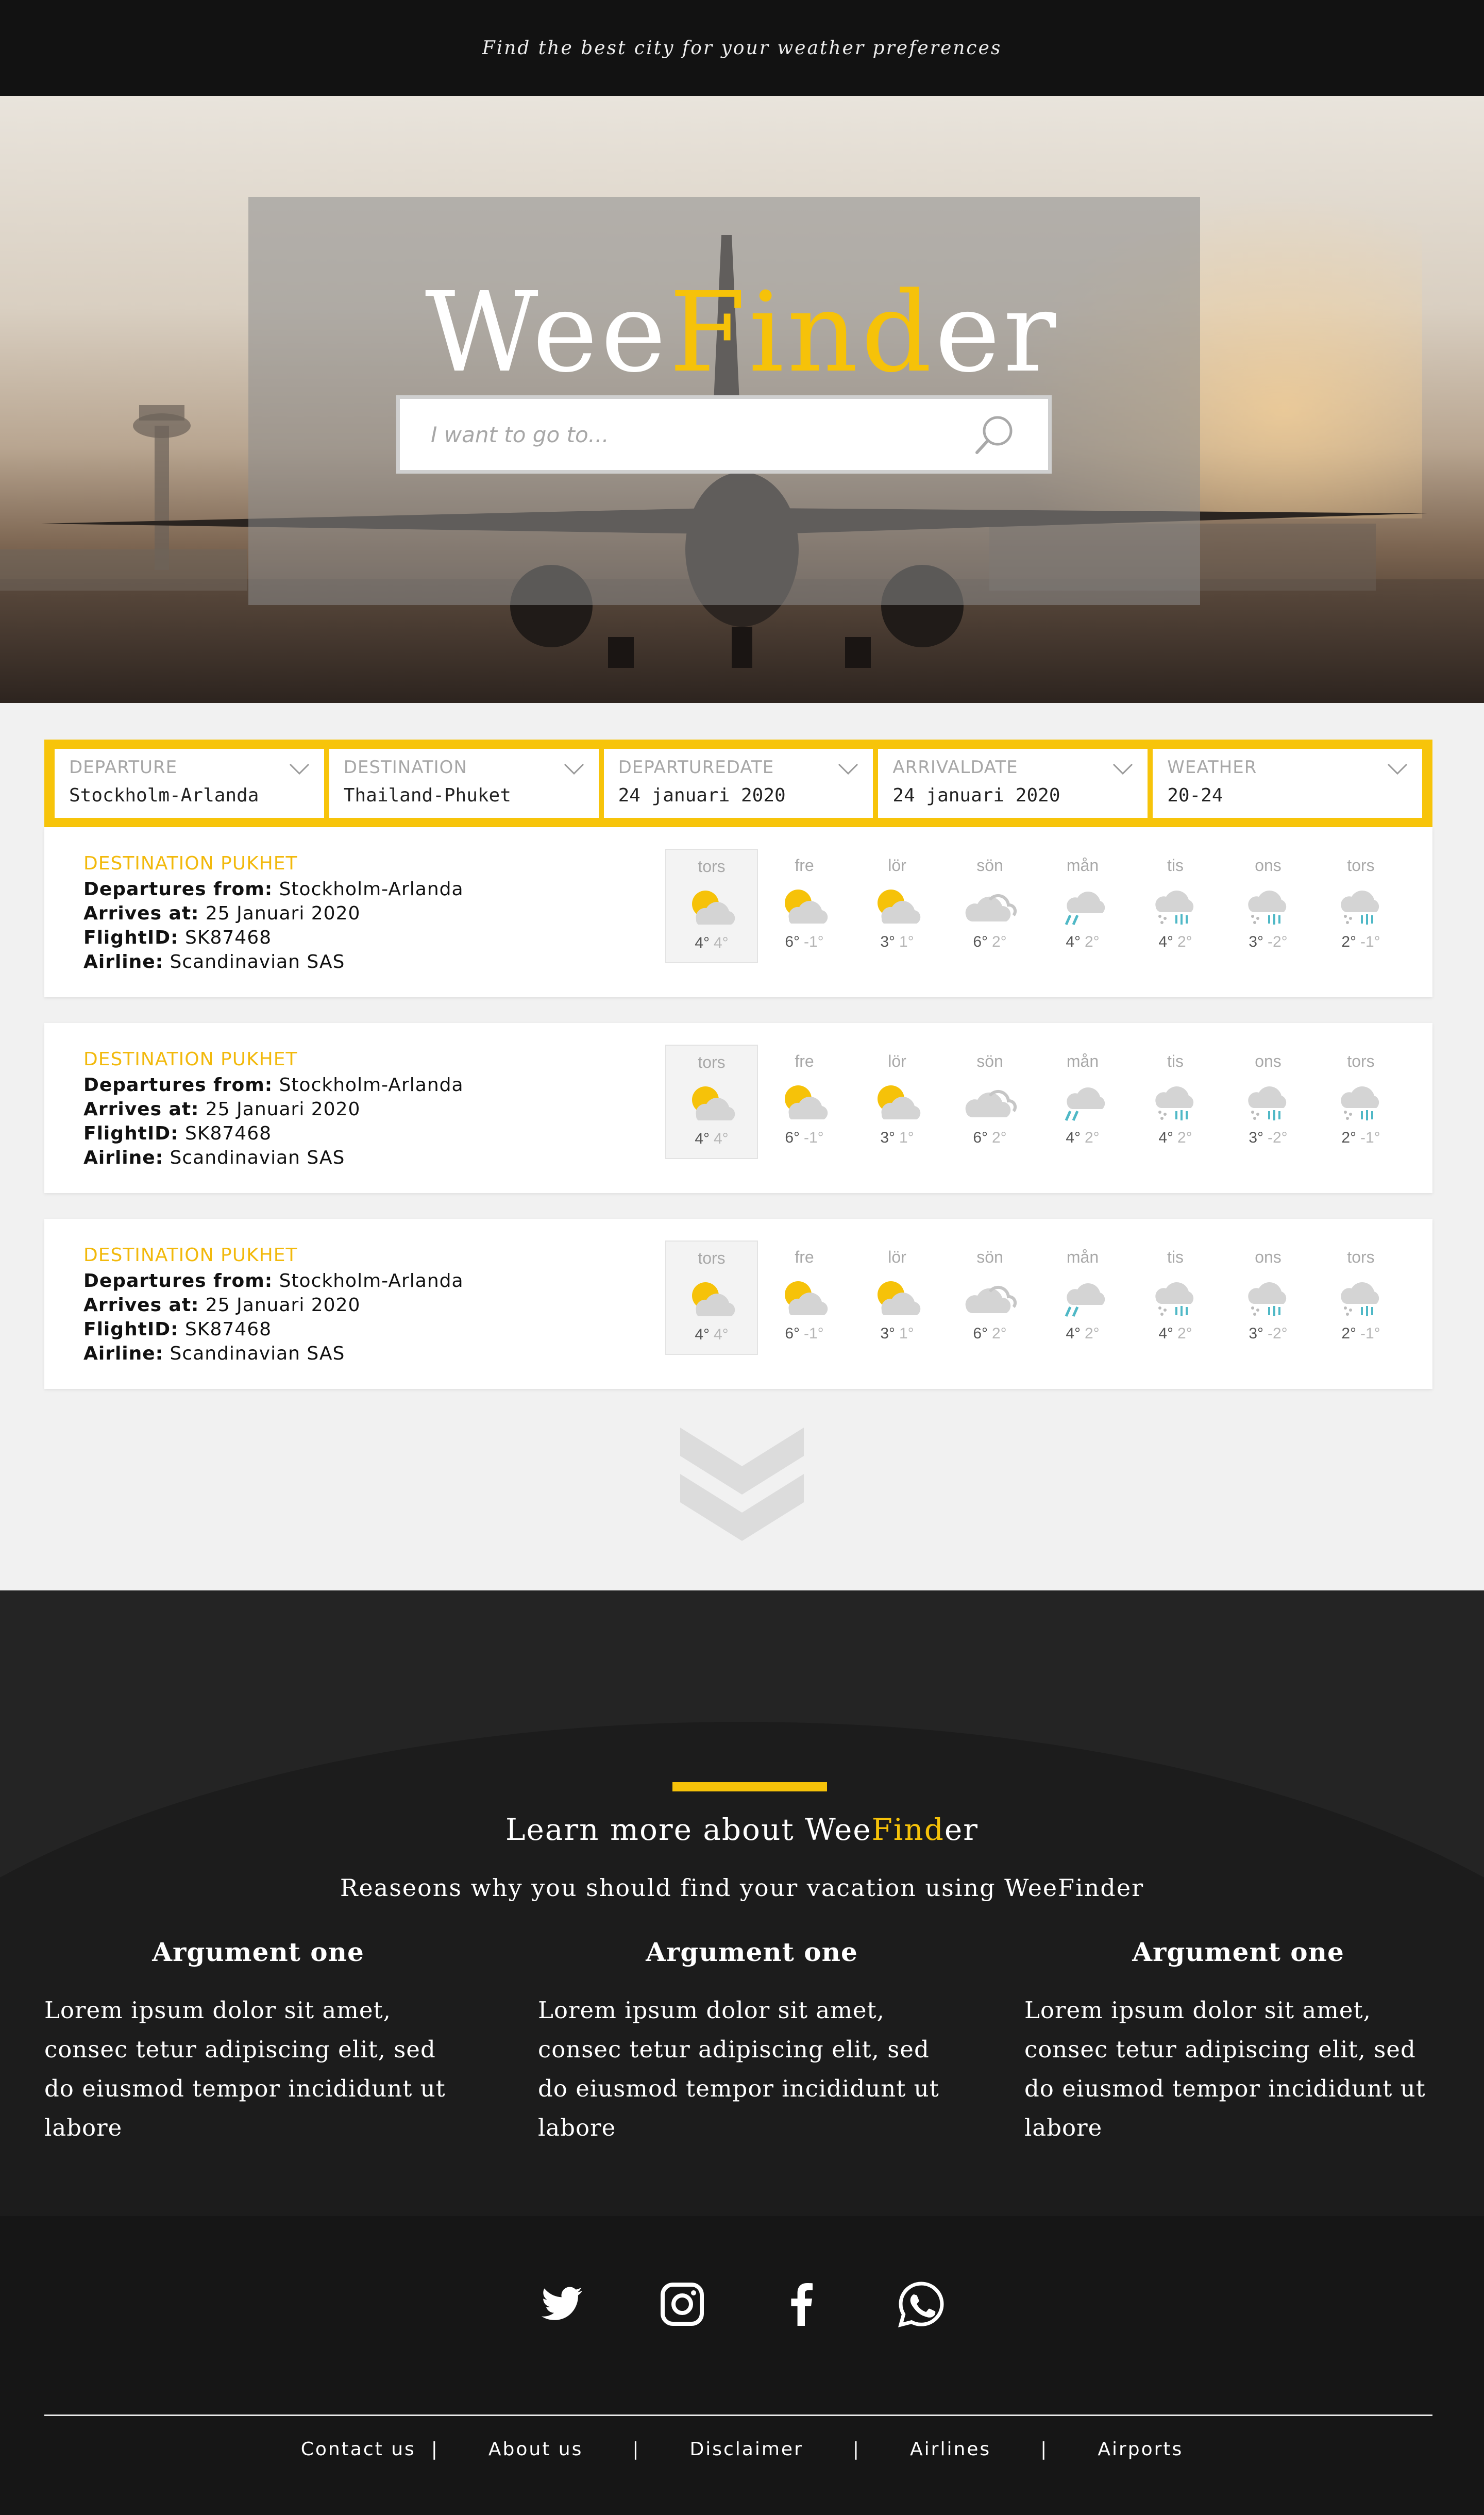 The image size is (1484, 2515). I want to click on footer-link-about: About us, so click(535, 2449).